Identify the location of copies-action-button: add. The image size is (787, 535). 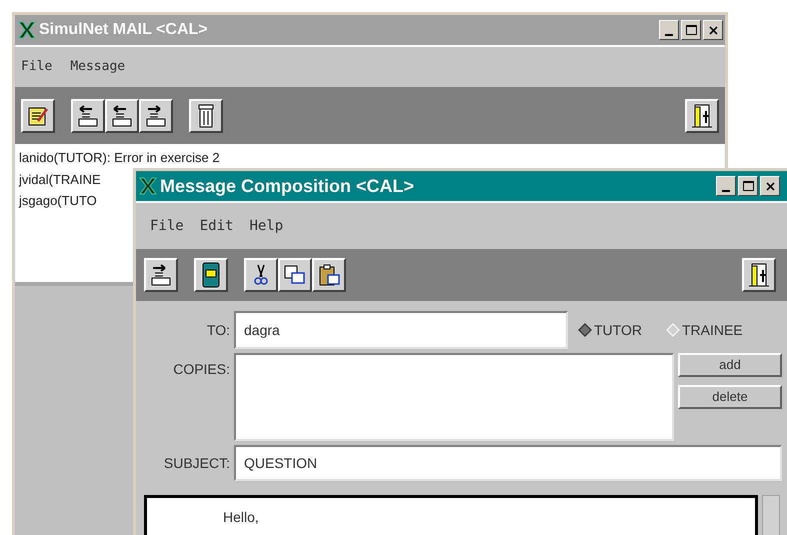
(730, 365).